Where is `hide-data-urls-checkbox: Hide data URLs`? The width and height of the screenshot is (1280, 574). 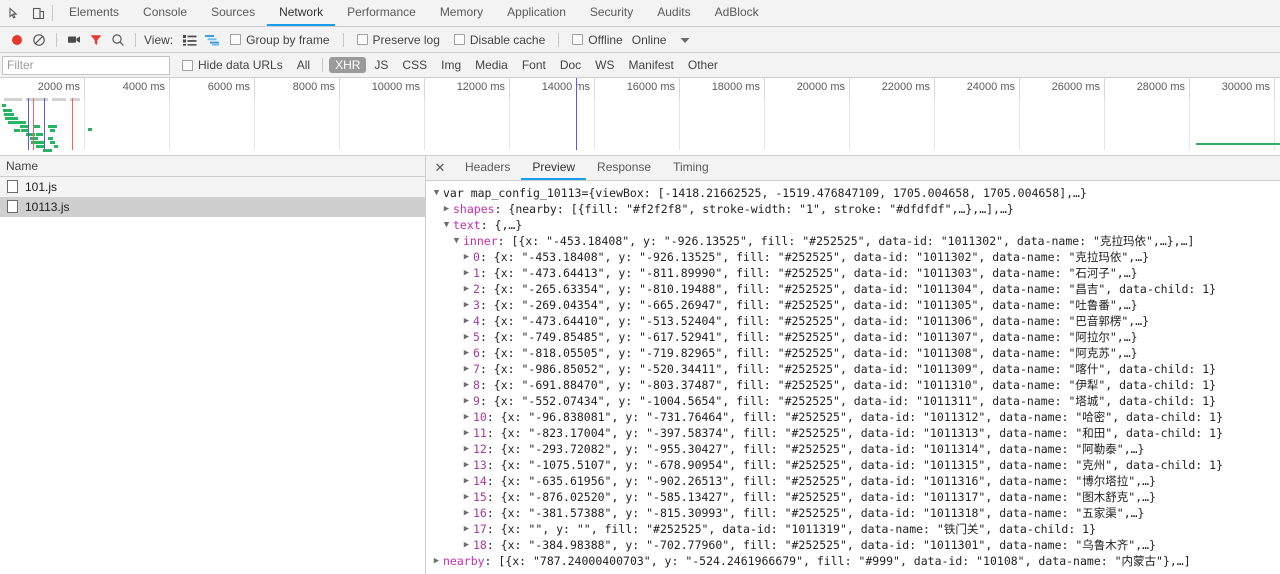 hide-data-urls-checkbox: Hide data URLs is located at coordinates (230, 65).